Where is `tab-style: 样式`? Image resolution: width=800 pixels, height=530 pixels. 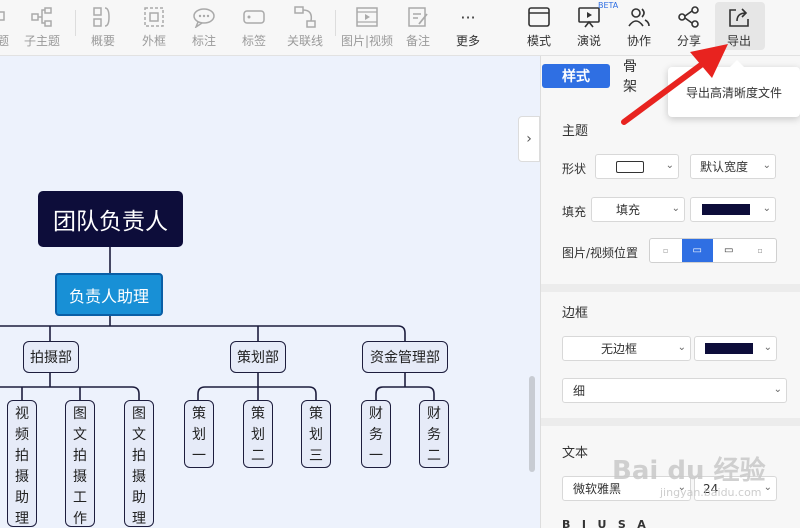
tab-style: 样式 is located at coordinates (576, 76).